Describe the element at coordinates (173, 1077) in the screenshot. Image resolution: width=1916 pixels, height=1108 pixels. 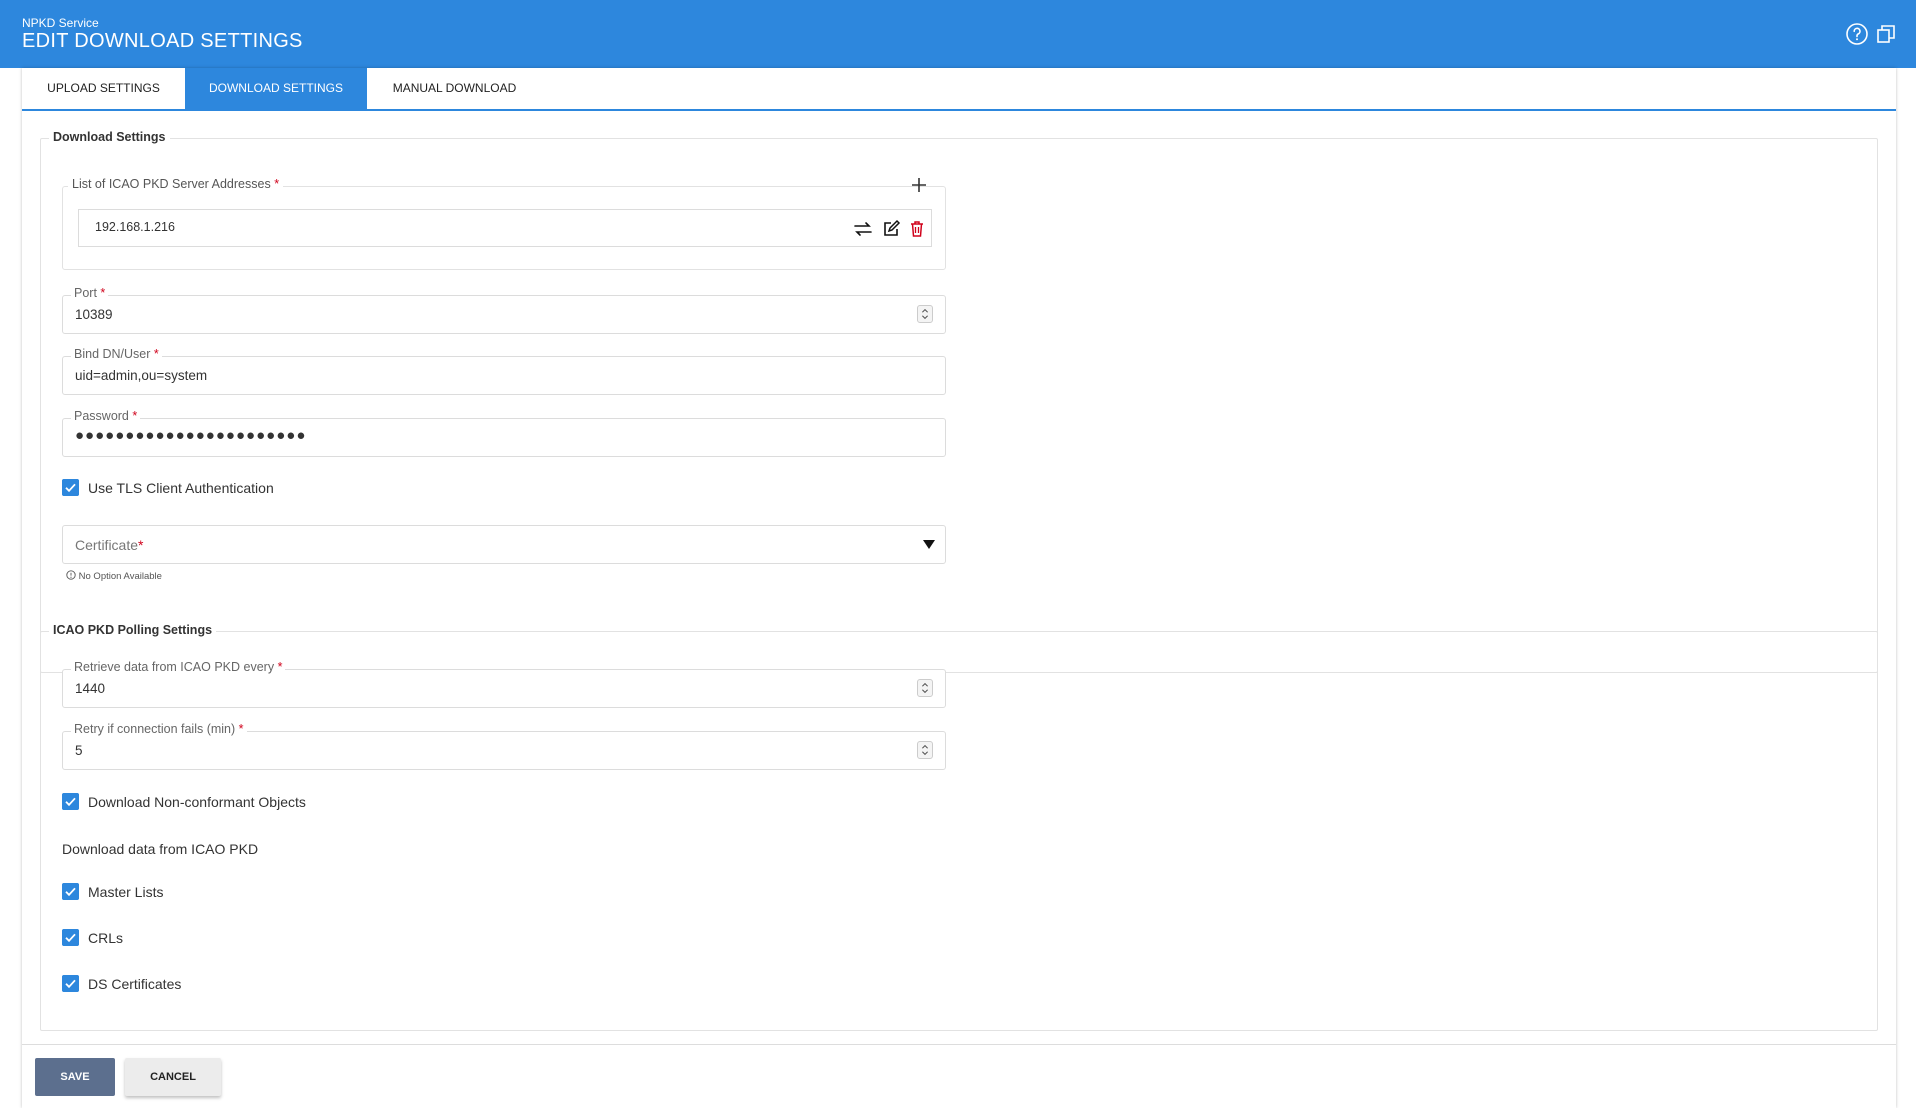
I see `cancel-button: CANCEL` at that location.